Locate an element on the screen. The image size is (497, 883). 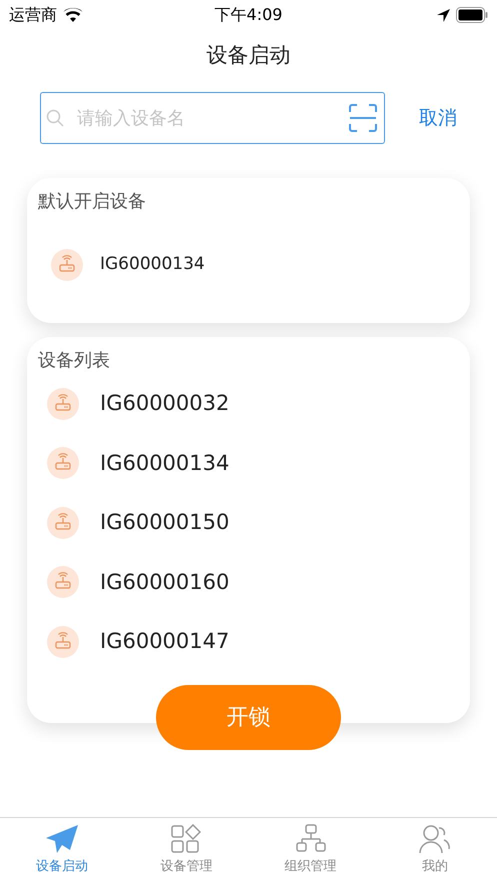
carrier-name: 运营商 is located at coordinates (33, 15).